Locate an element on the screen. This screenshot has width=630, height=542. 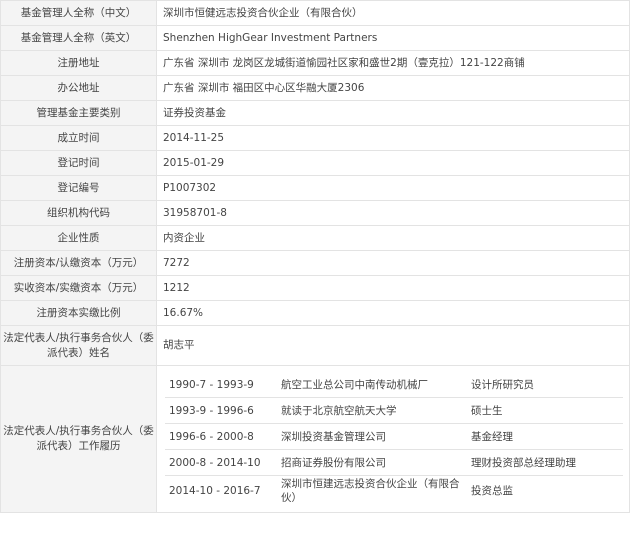
label-registered-address: 注册地址 is located at coordinates (78, 63).